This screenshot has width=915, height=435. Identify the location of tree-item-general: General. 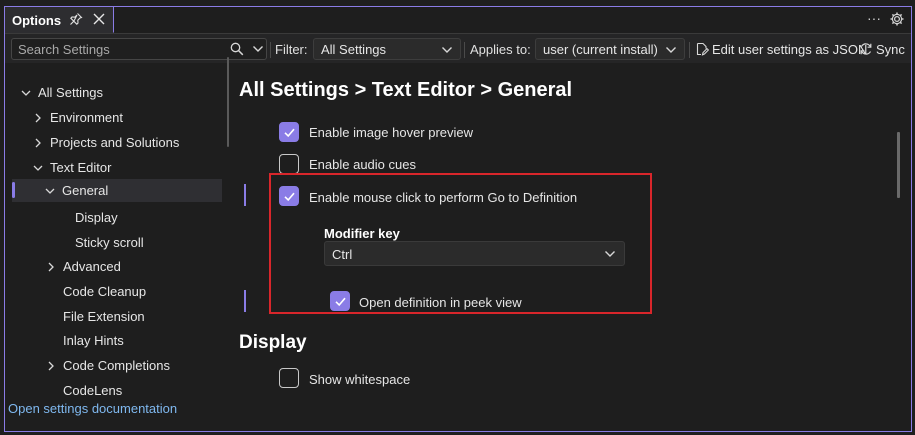
(117, 190).